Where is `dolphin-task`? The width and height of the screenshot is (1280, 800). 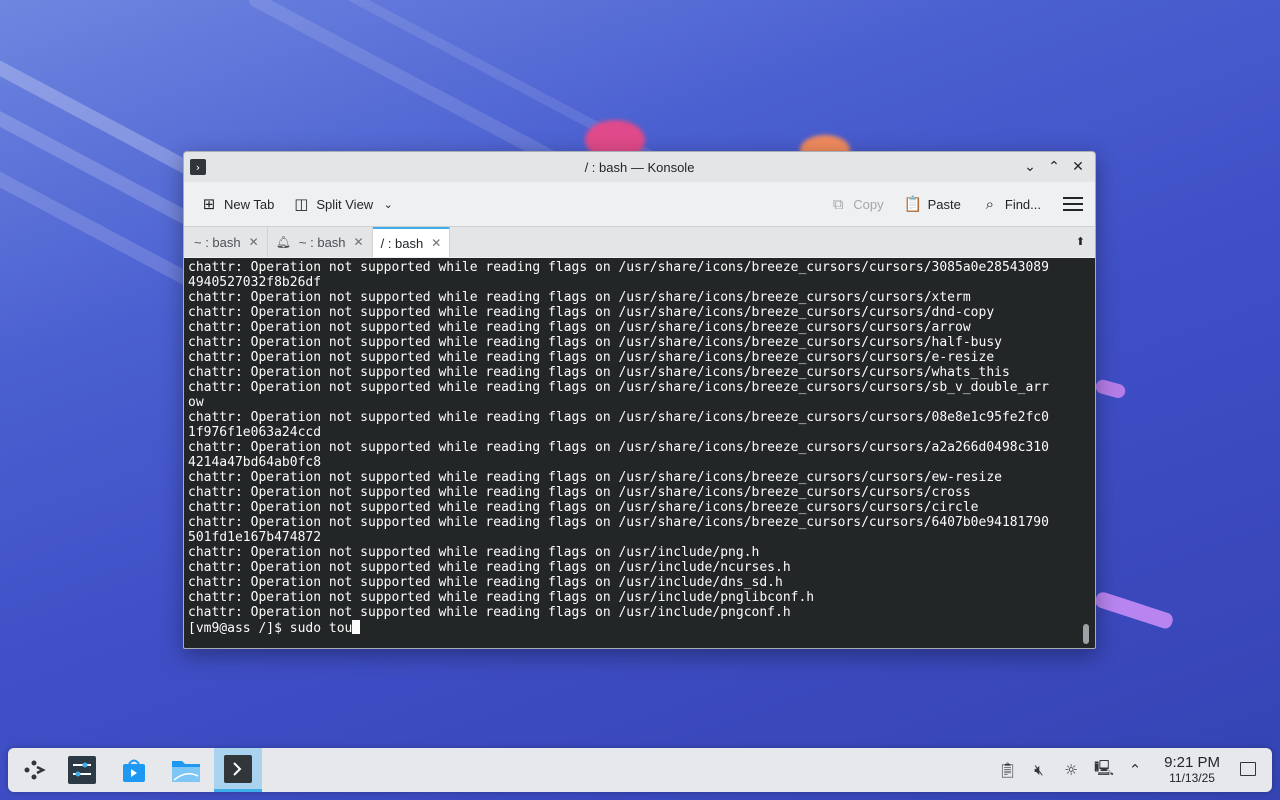 dolphin-task is located at coordinates (186, 770).